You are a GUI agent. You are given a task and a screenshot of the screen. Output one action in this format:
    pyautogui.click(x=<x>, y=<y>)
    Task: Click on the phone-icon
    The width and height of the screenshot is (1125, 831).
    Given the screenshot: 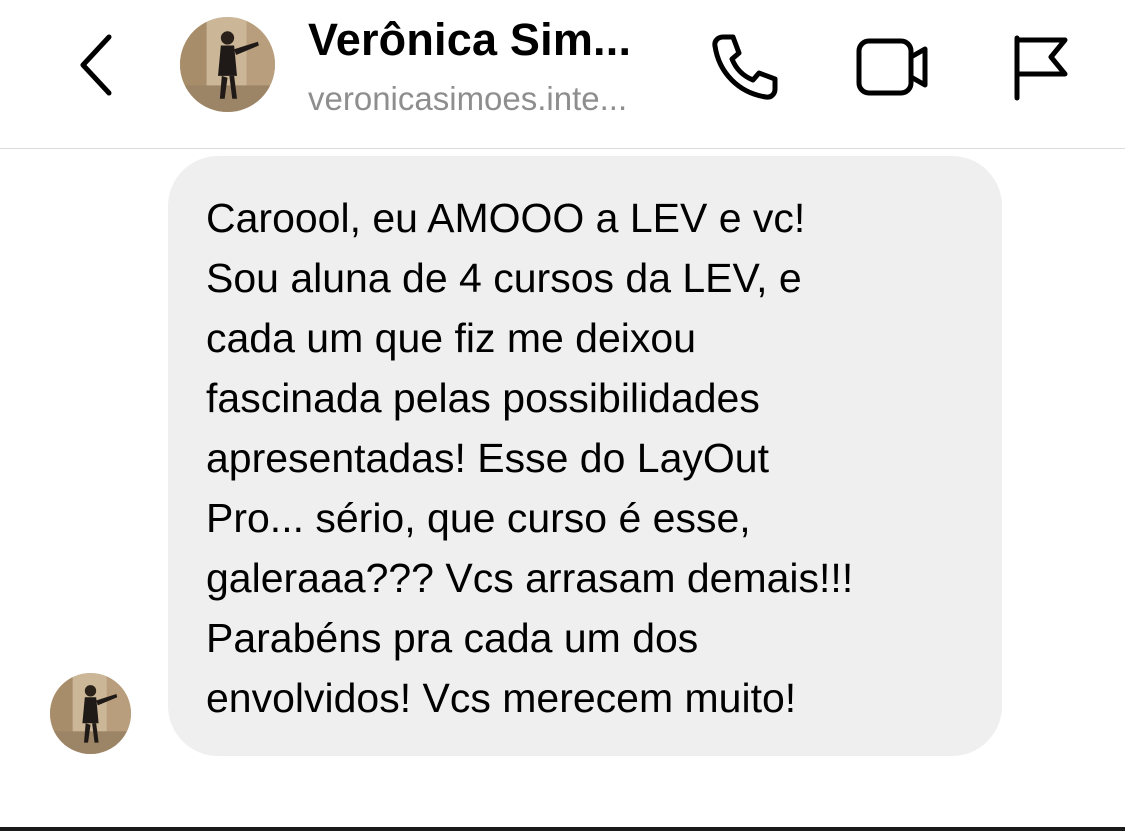 What is the action you would take?
    pyautogui.click(x=745, y=67)
    